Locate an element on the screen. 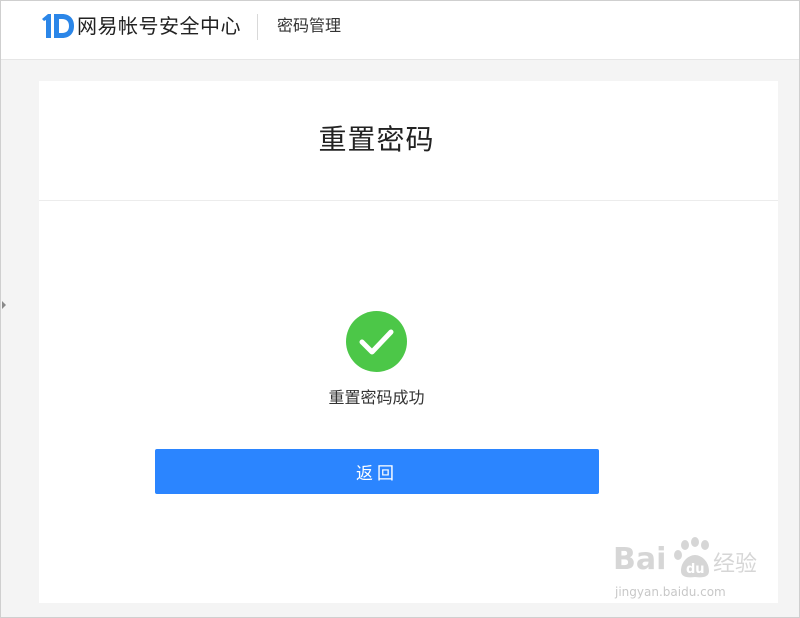 This screenshot has width=800, height=618. svg-text: 经验 is located at coordinates (735, 564).